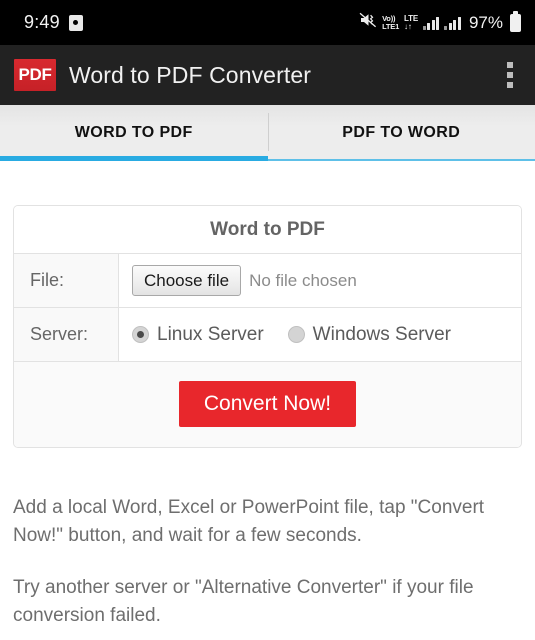 This screenshot has width=535, height=640. I want to click on file-chosen-status: No file chosen, so click(303, 280).